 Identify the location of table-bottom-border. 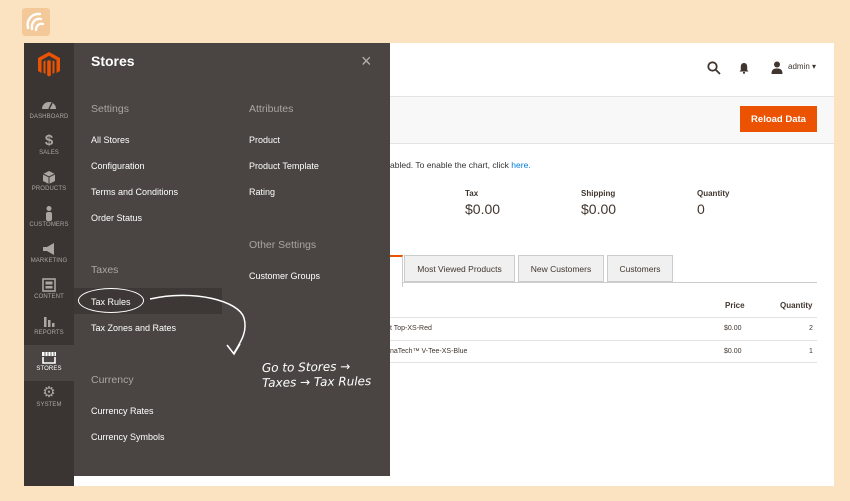
(603, 362).